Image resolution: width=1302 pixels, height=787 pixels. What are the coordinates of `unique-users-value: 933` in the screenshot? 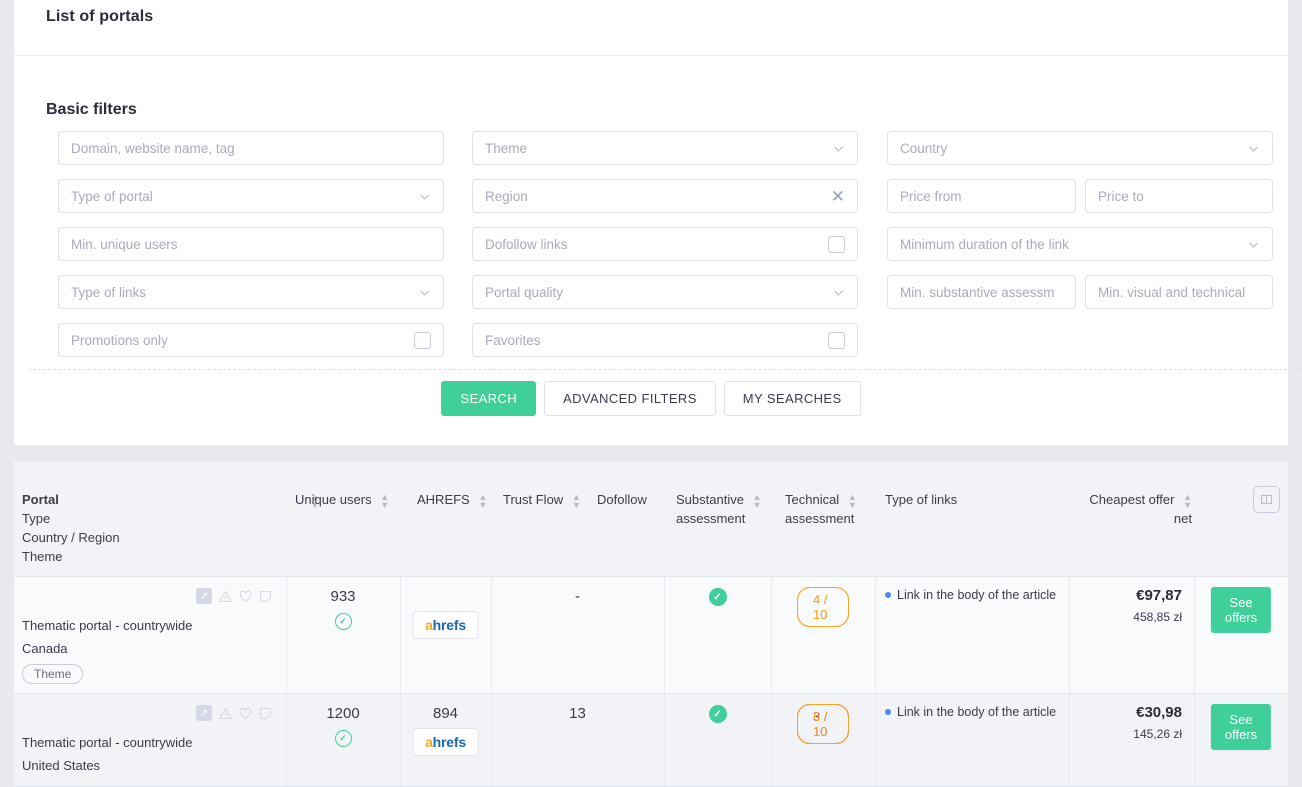 It's located at (343, 596).